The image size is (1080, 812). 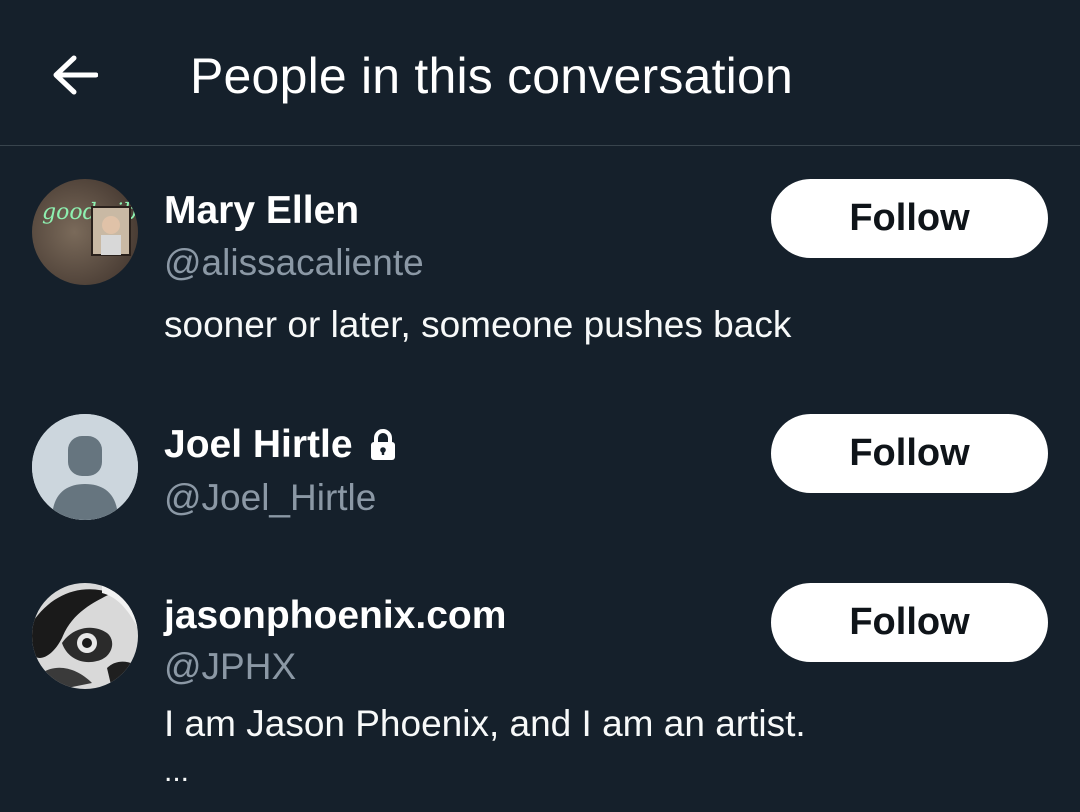 I want to click on display-name: Mary Ellen, so click(x=261, y=211).